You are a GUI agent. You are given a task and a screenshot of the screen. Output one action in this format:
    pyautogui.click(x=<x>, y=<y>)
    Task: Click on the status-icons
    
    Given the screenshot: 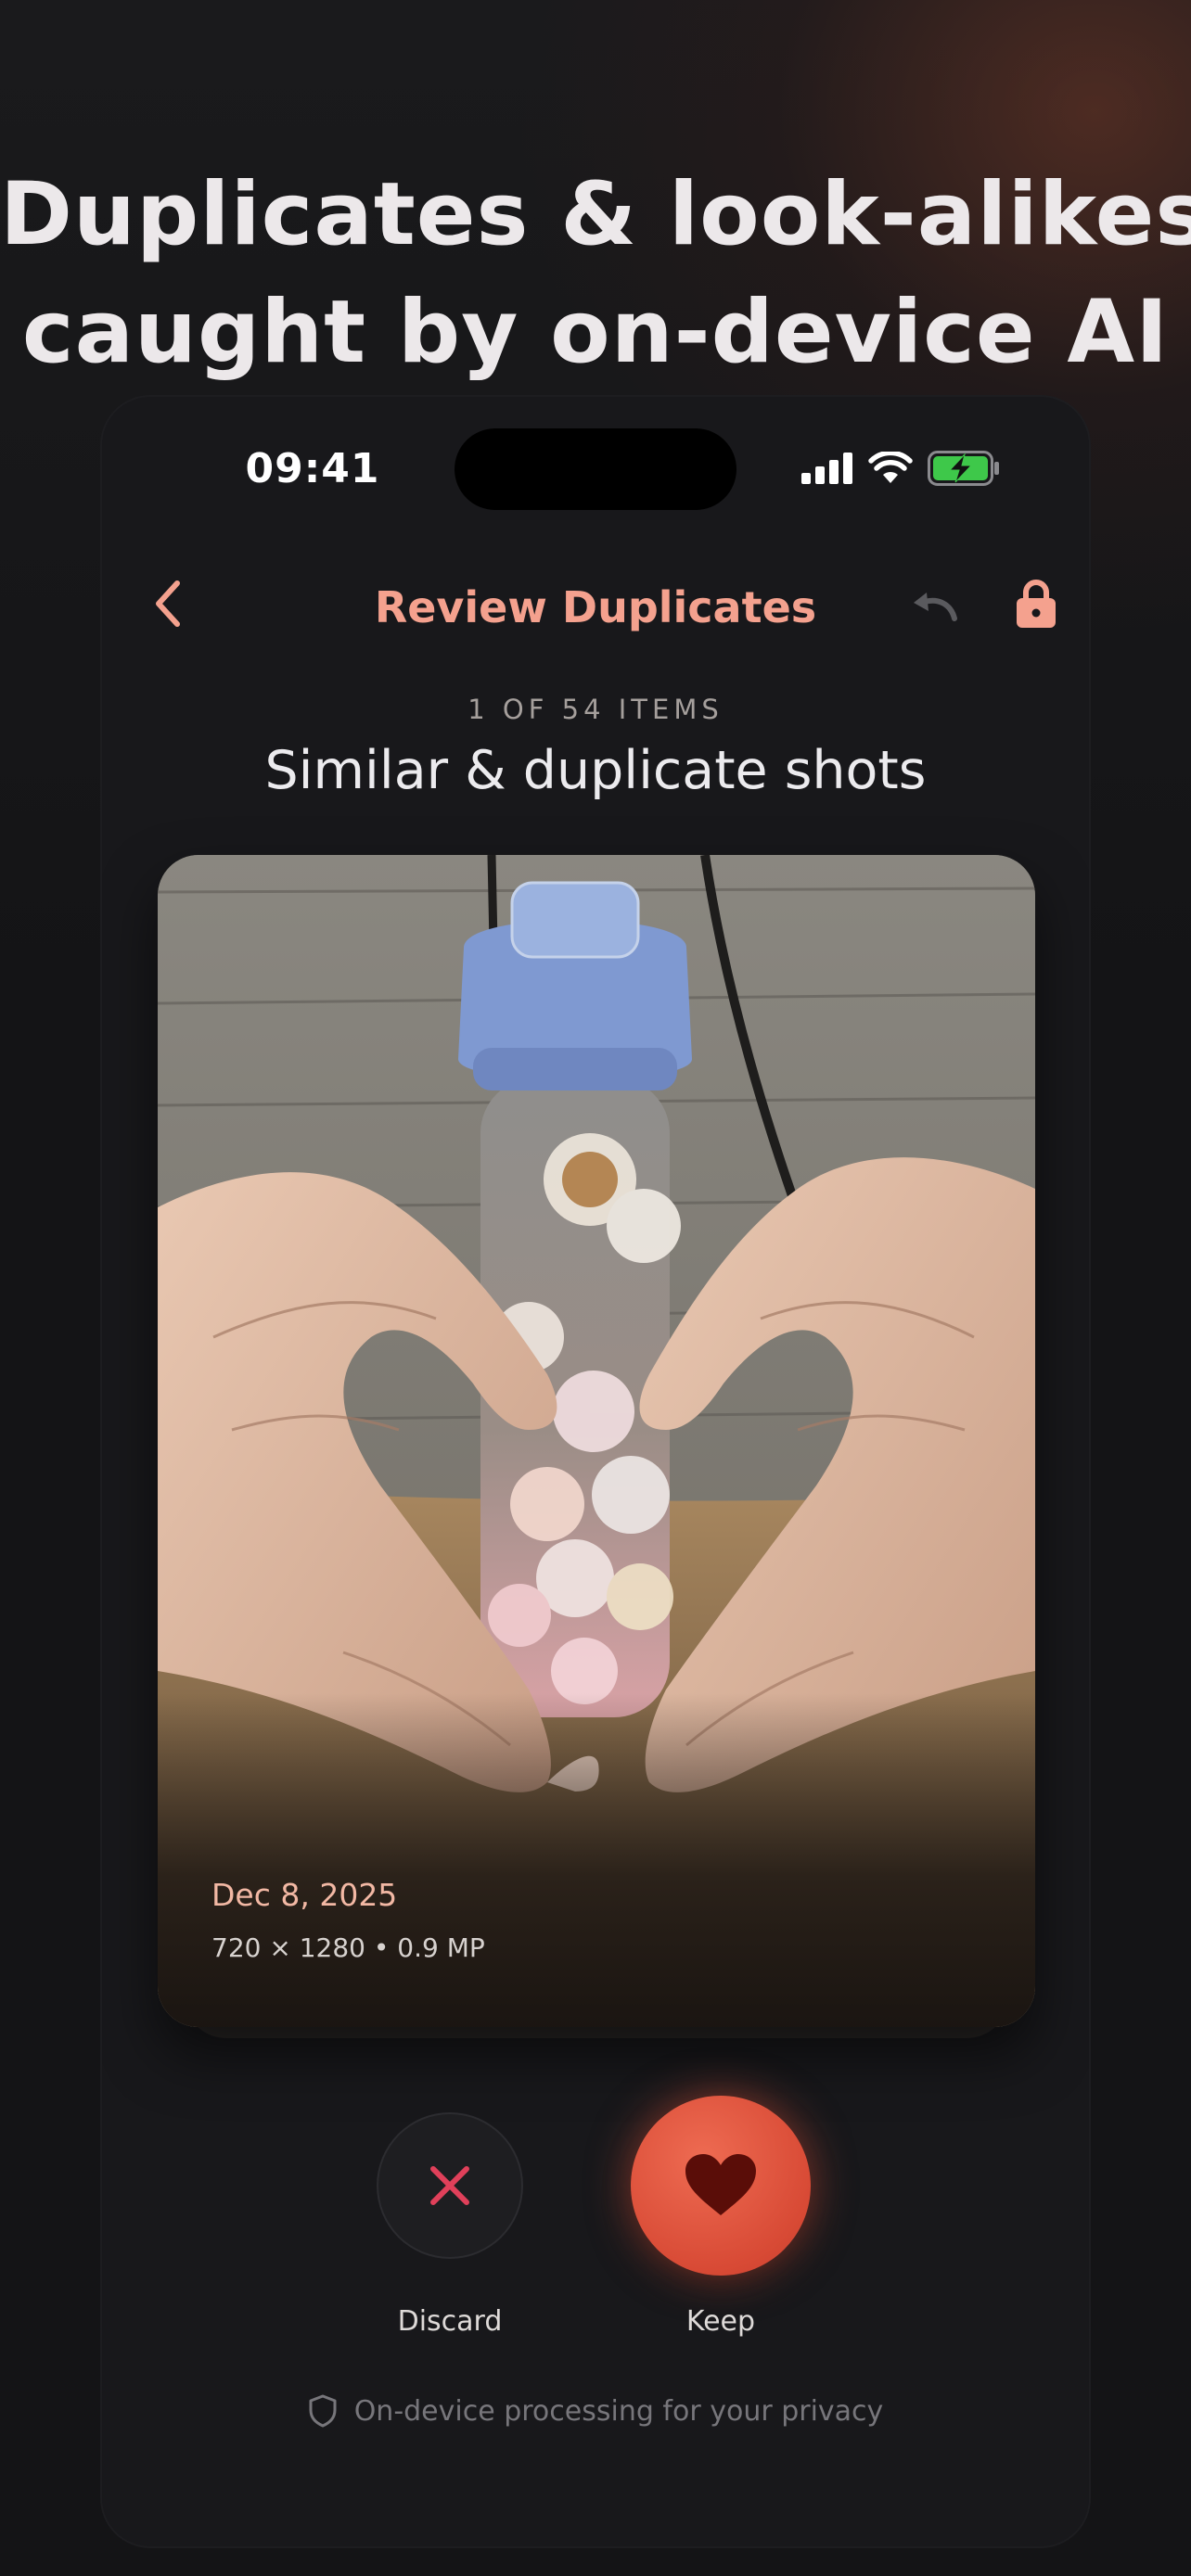 What is the action you would take?
    pyautogui.click(x=900, y=468)
    